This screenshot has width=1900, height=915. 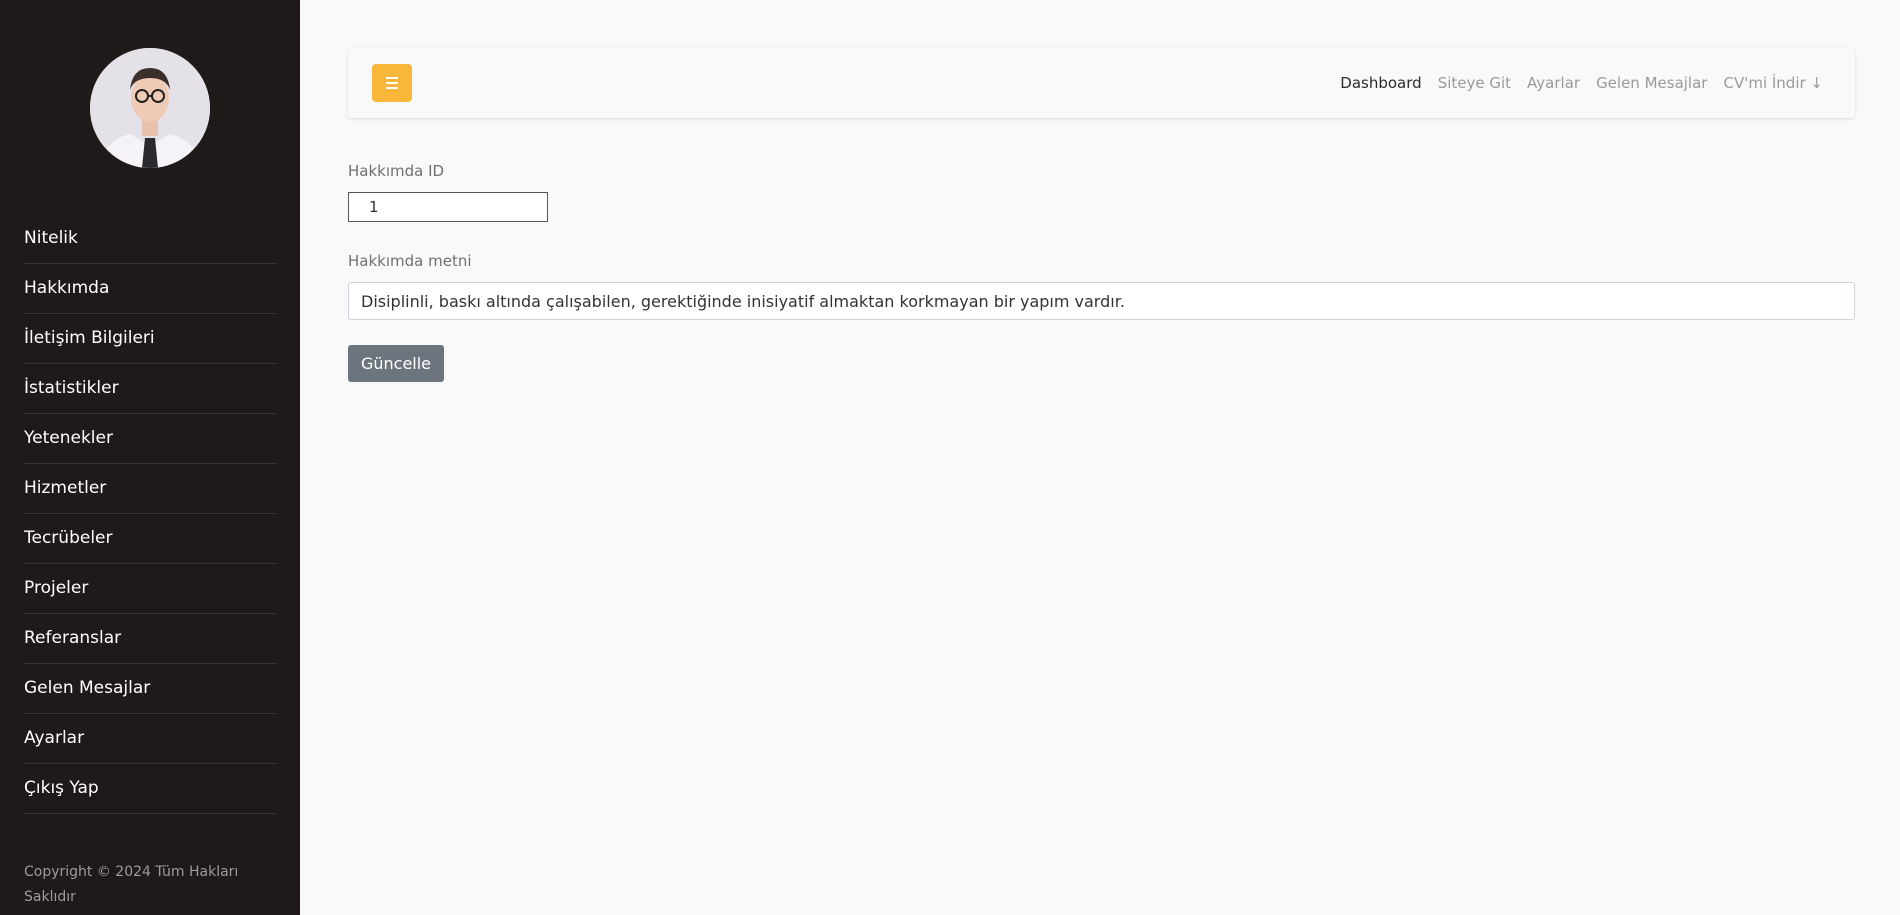 What do you see at coordinates (150, 489) in the screenshot?
I see `sidebar-item-hizmetler: Hizmetler` at bounding box center [150, 489].